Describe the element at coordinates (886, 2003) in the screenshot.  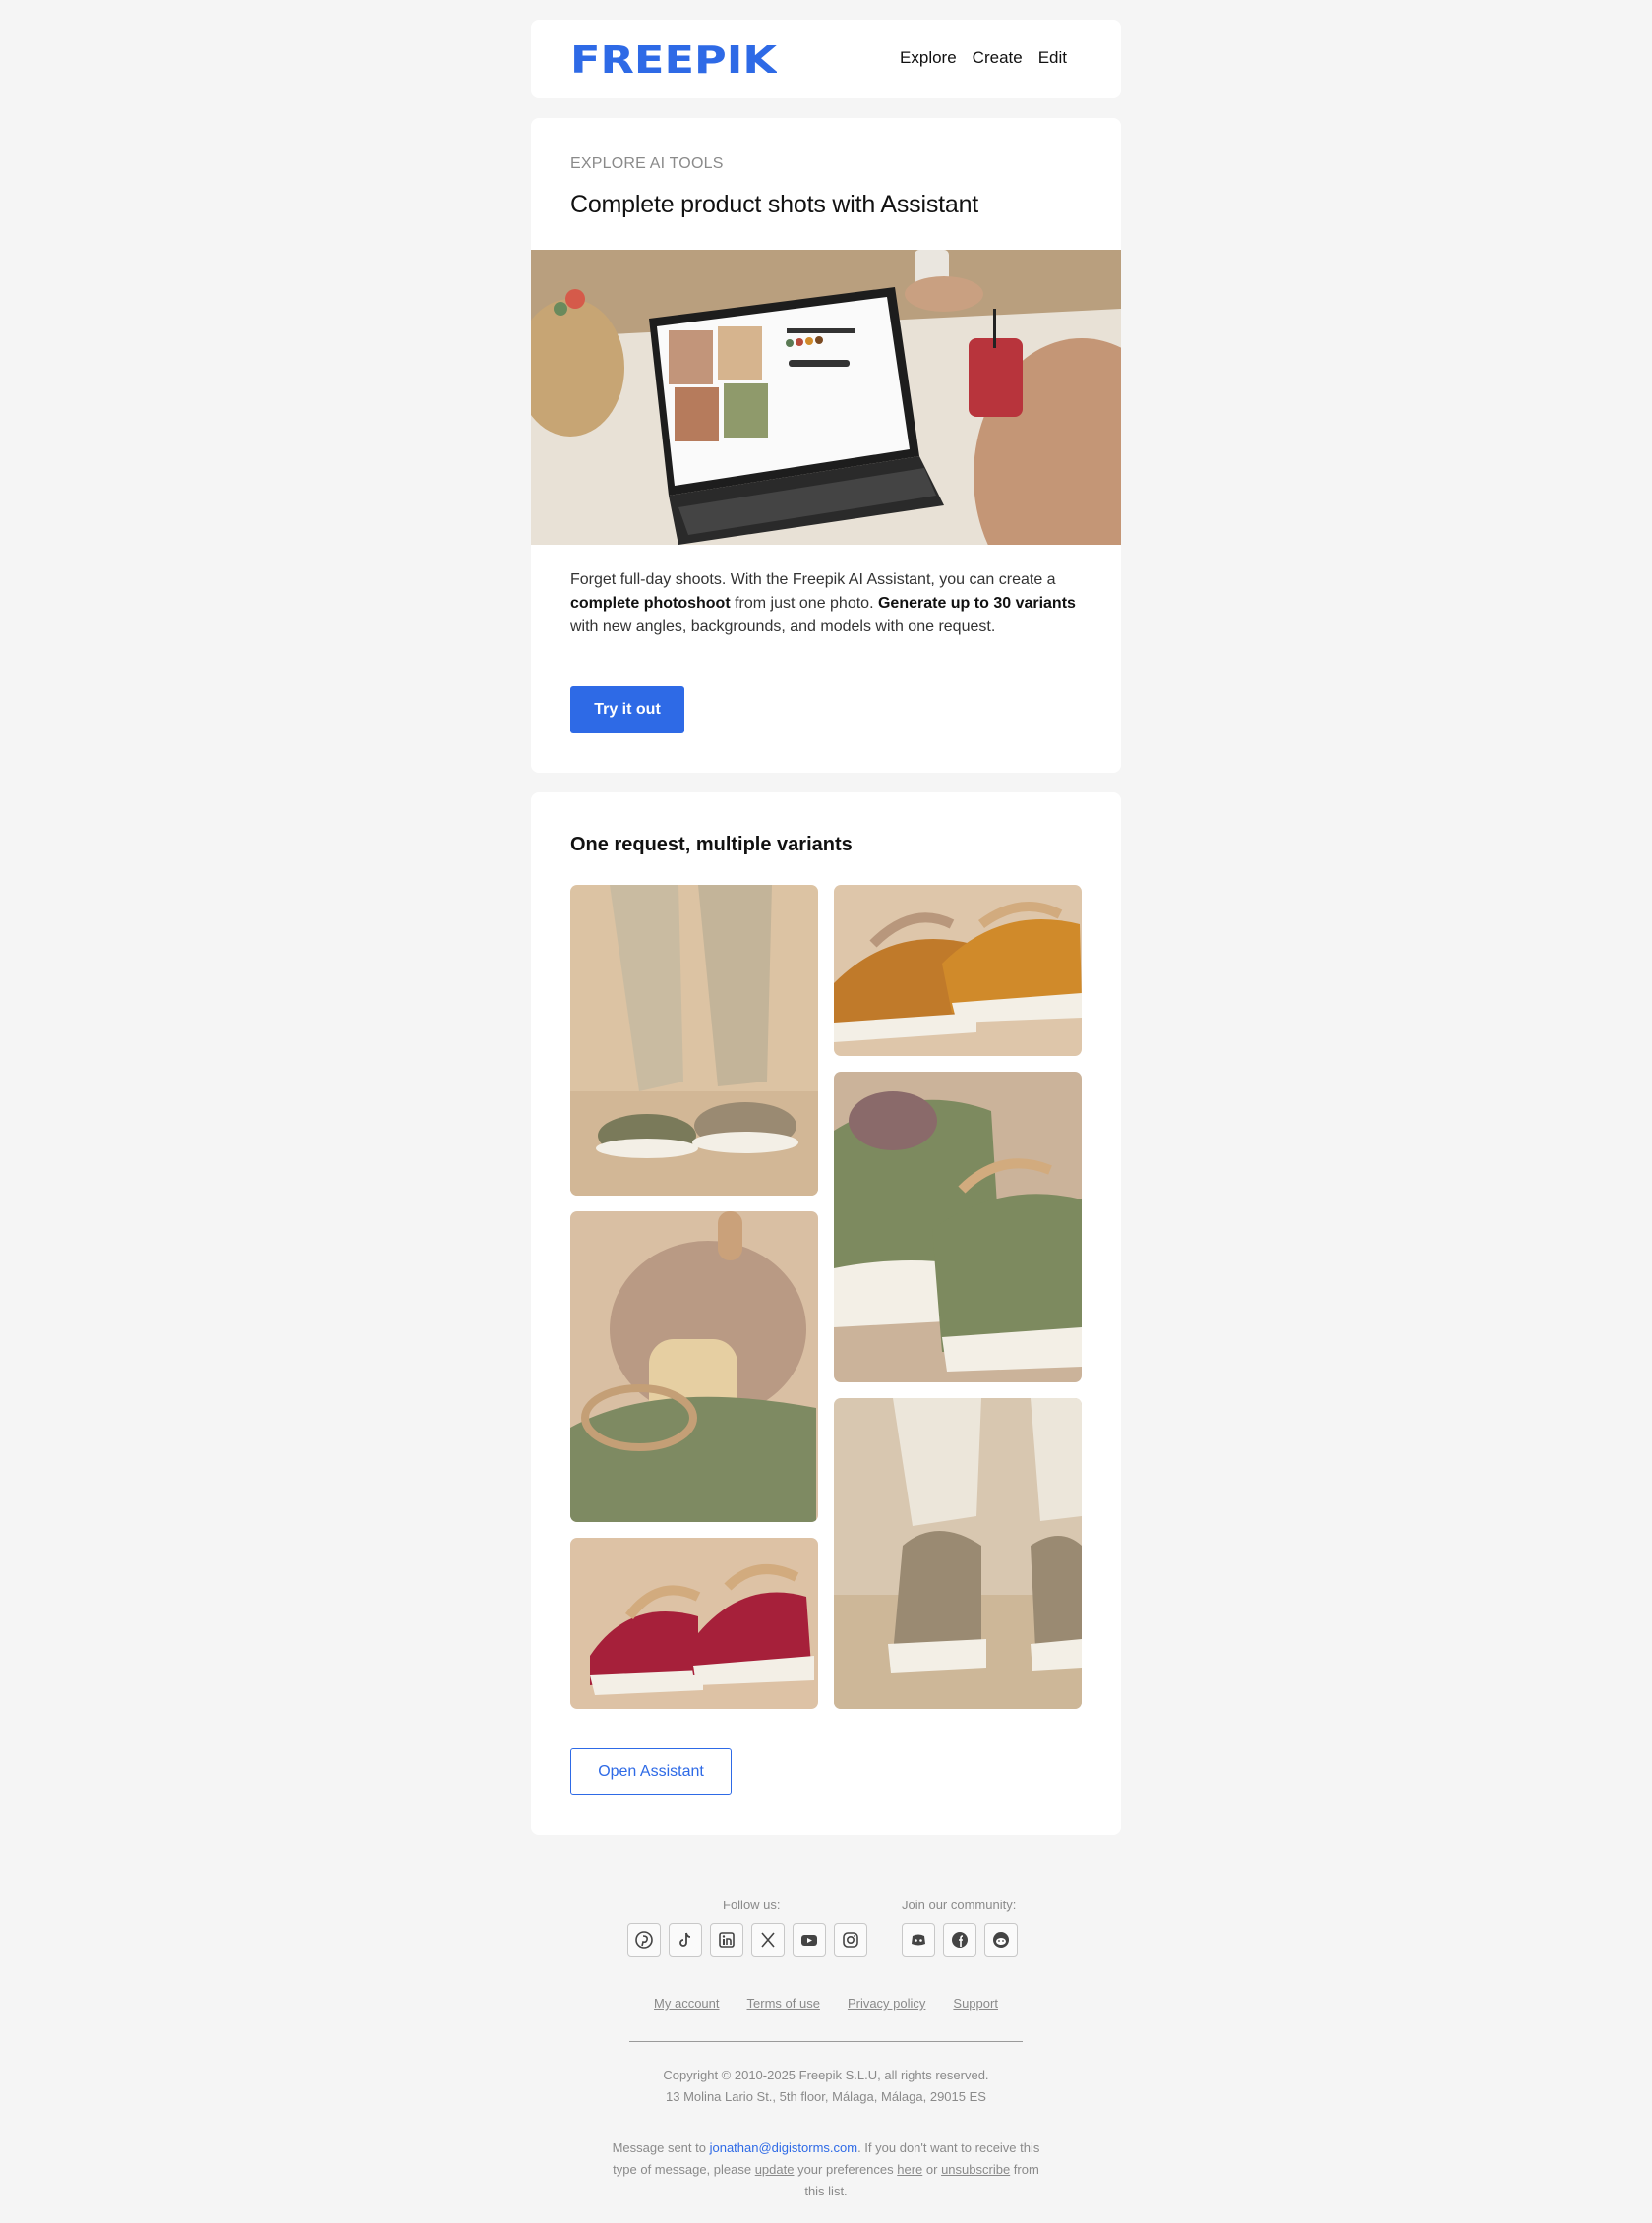
I see `privacy-link: Privacy policy` at that location.